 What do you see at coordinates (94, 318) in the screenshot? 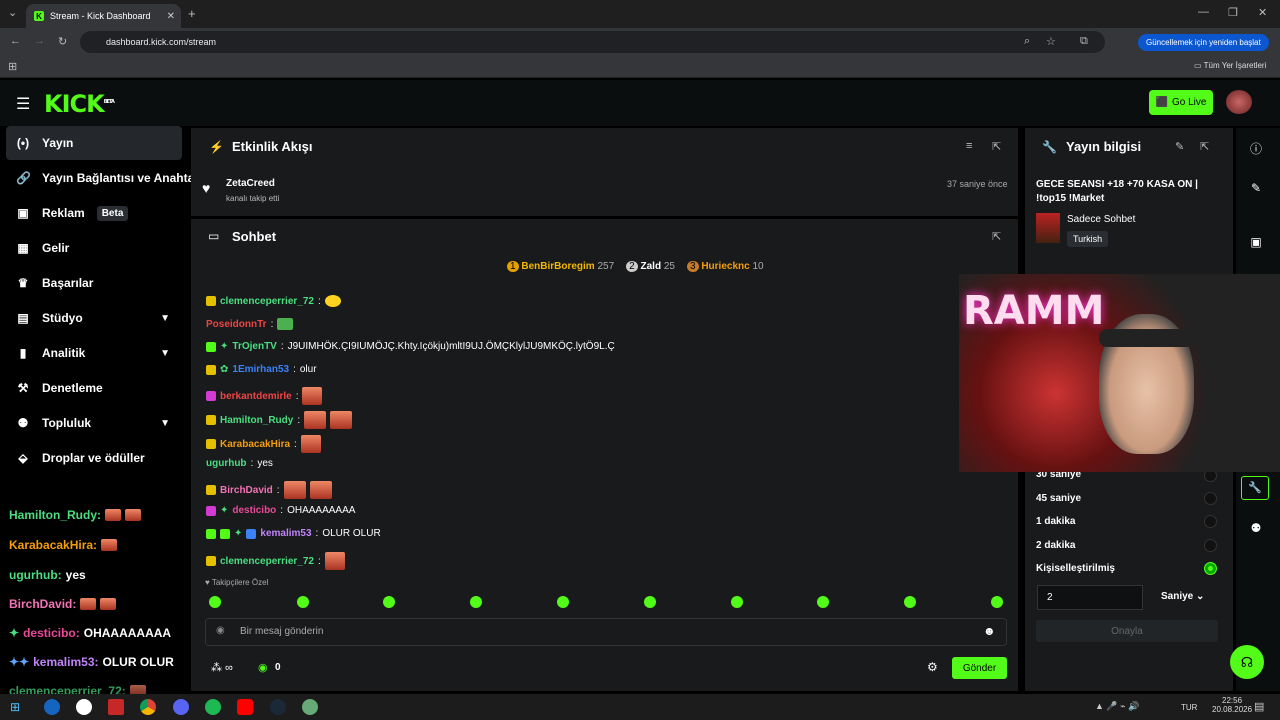
I see `sidebar-item-studyo: ▤ Stüdyo ▼` at bounding box center [94, 318].